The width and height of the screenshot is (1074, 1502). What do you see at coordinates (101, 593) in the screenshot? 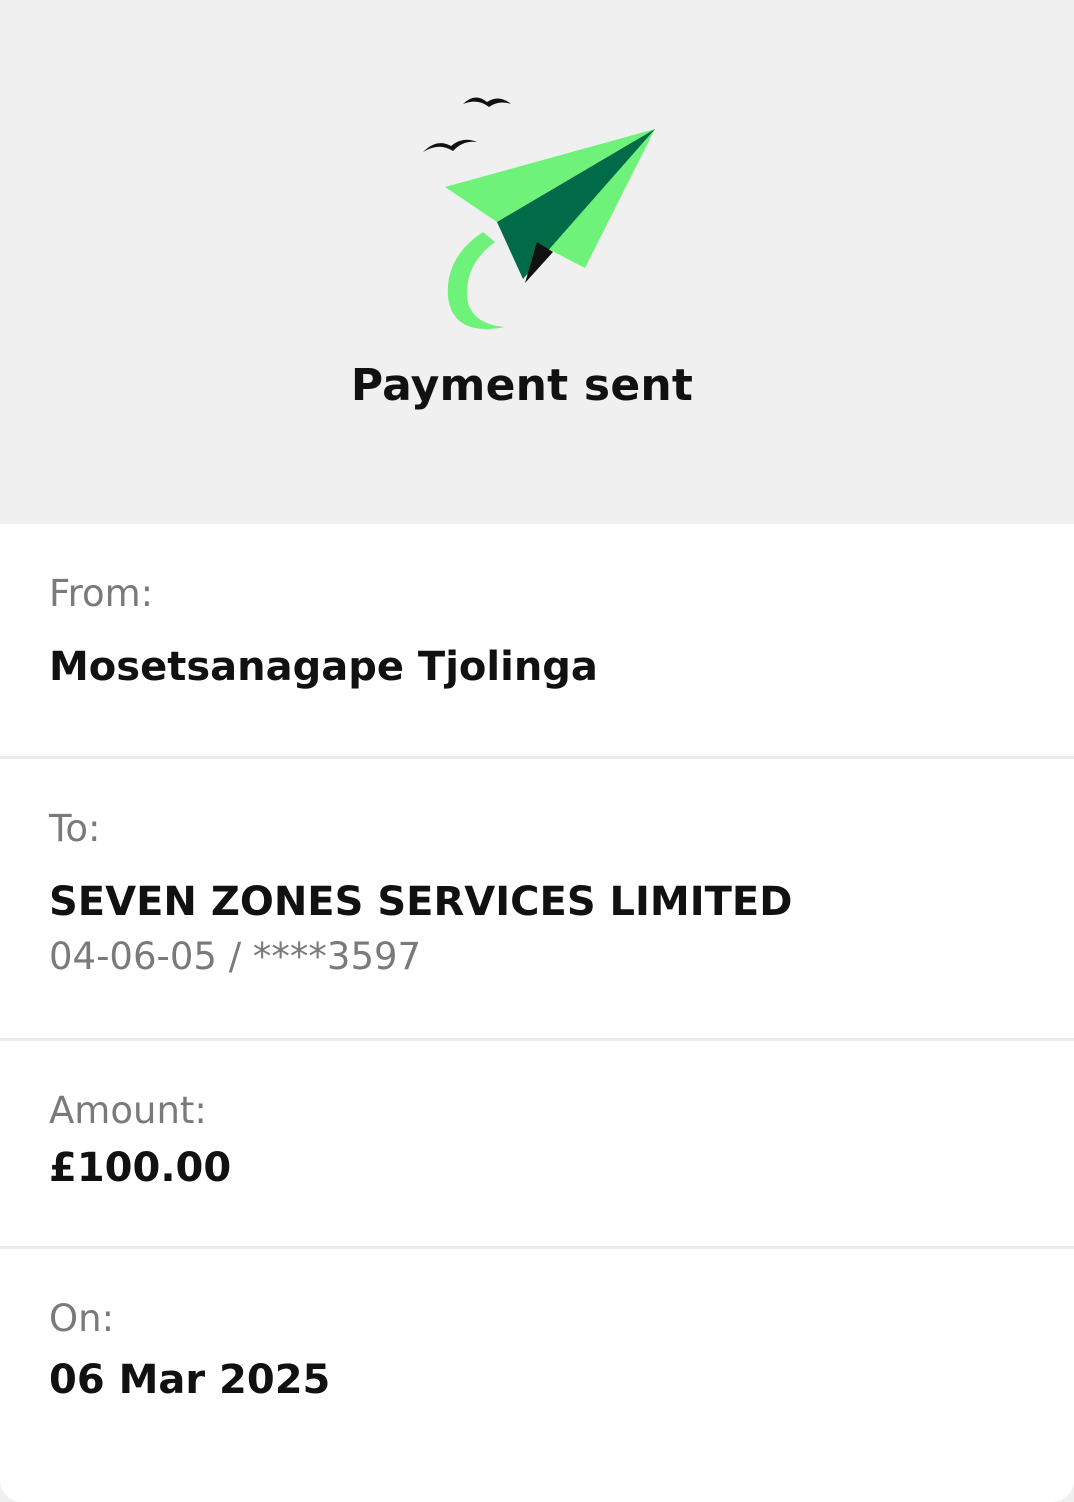
I see `from-label: From:` at bounding box center [101, 593].